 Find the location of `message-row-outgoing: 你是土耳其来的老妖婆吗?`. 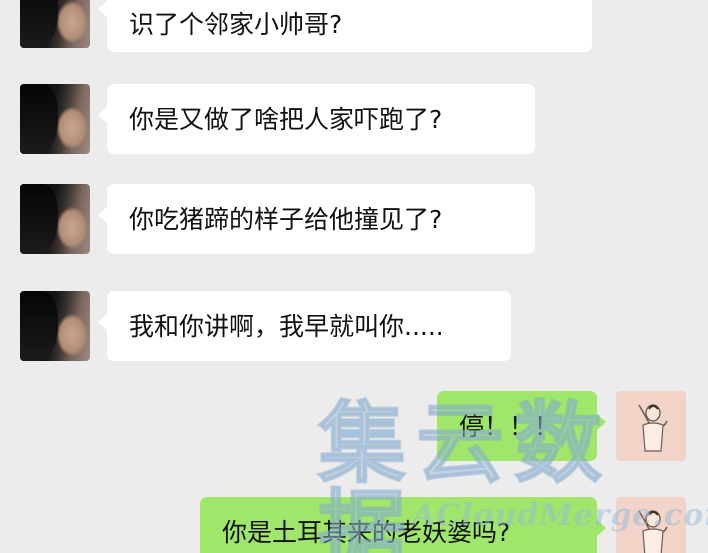

message-row-outgoing: 你是土耳其来的老妖婆吗? is located at coordinates (354, 525).